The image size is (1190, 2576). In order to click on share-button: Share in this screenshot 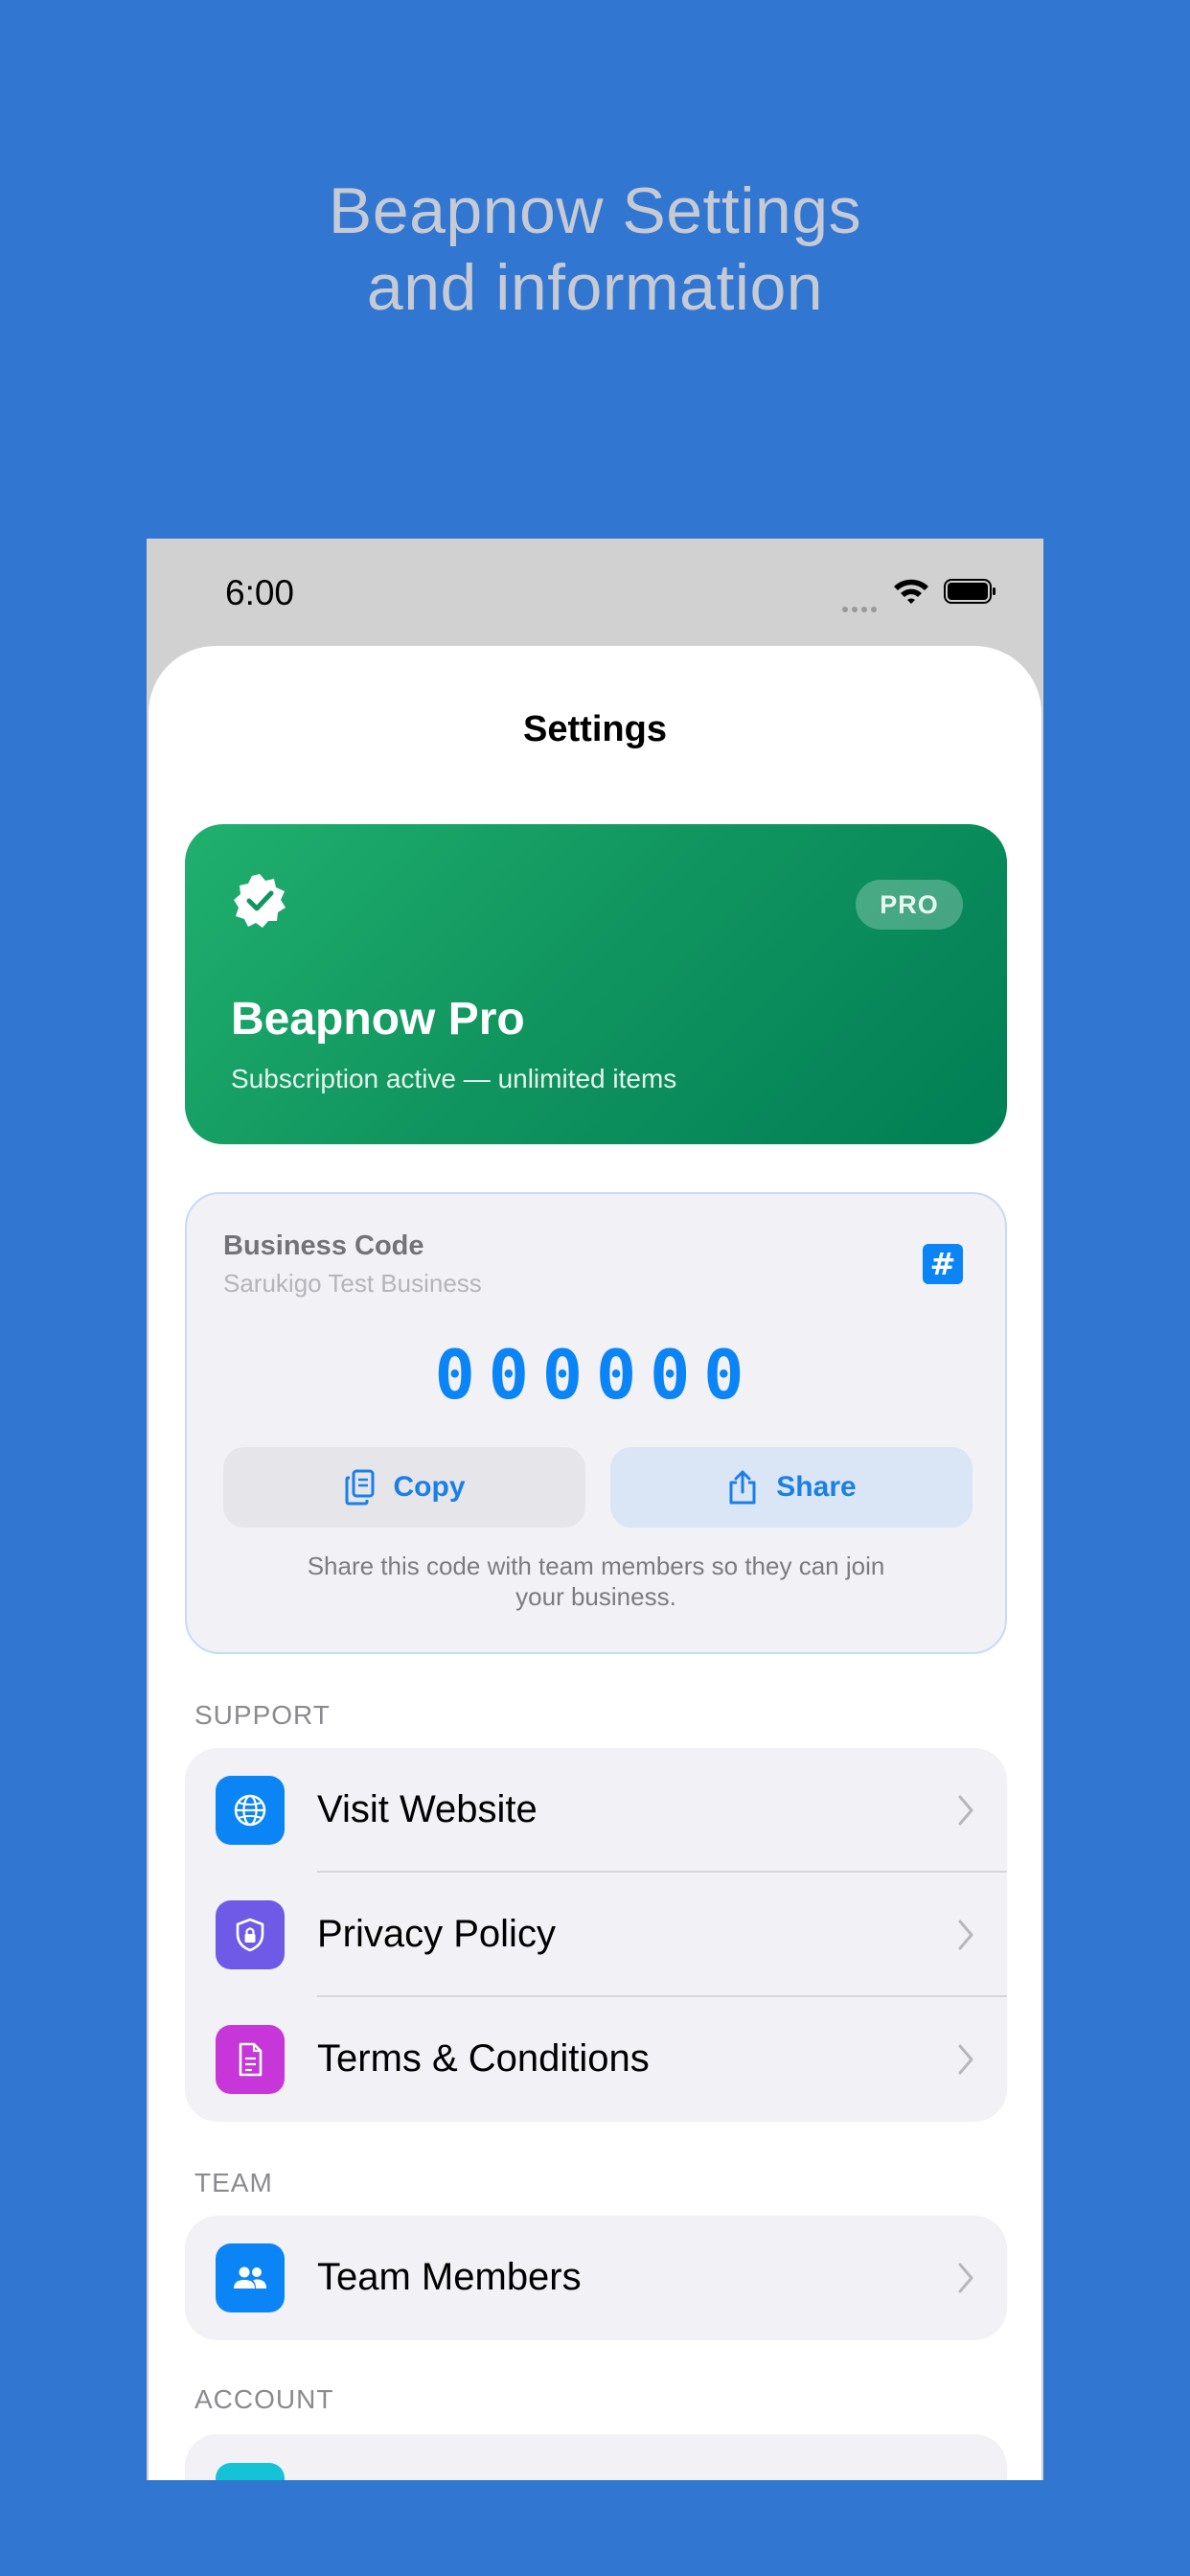, I will do `click(792, 1487)`.